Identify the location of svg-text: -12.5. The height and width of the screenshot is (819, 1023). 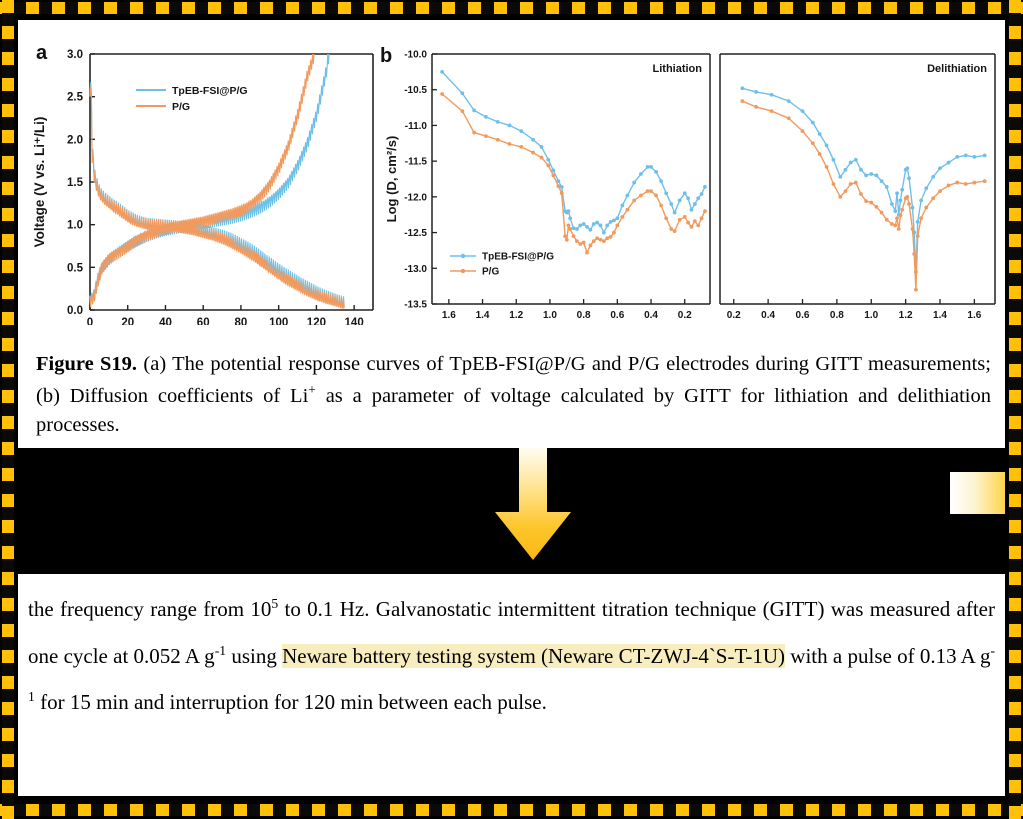
(415, 233).